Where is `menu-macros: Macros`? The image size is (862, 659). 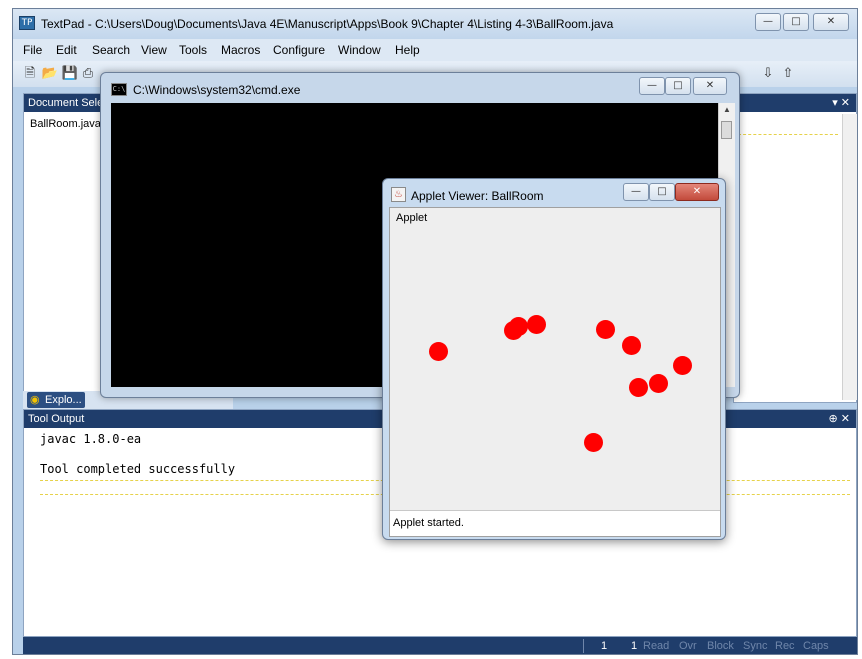 menu-macros: Macros is located at coordinates (240, 50).